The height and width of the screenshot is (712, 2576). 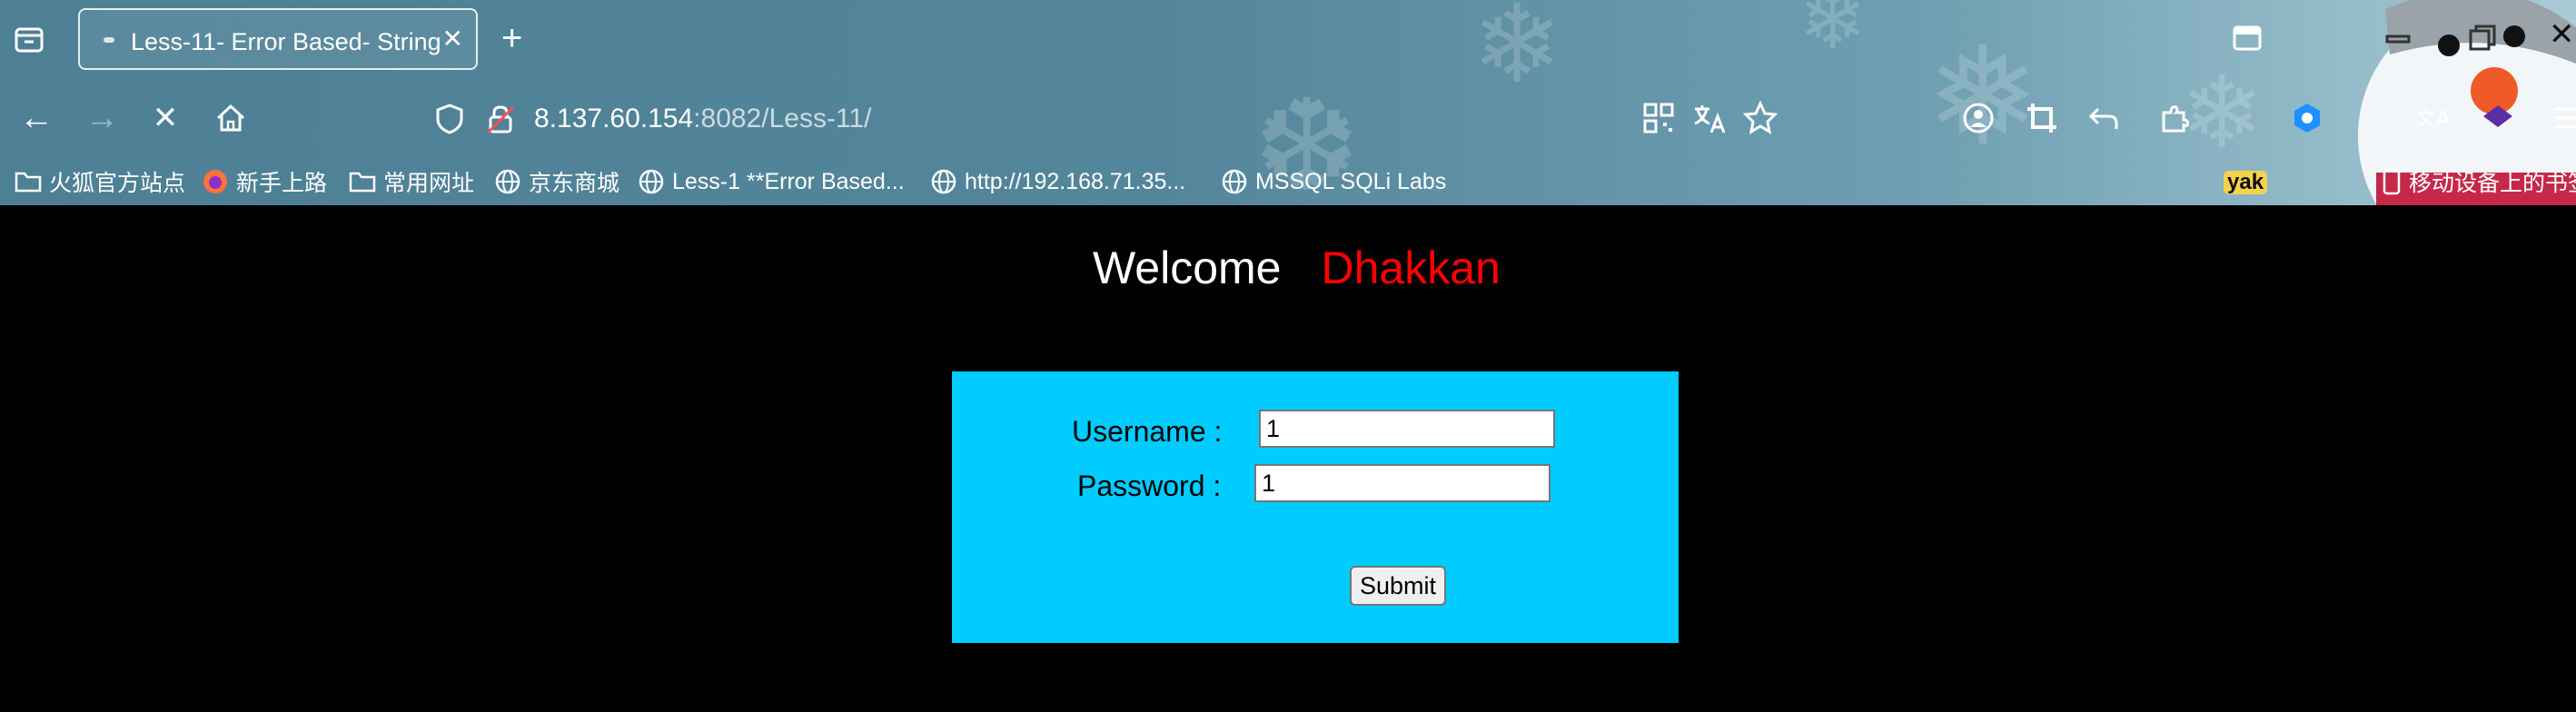 I want to click on crop-screenshot-icon, so click(x=2042, y=118).